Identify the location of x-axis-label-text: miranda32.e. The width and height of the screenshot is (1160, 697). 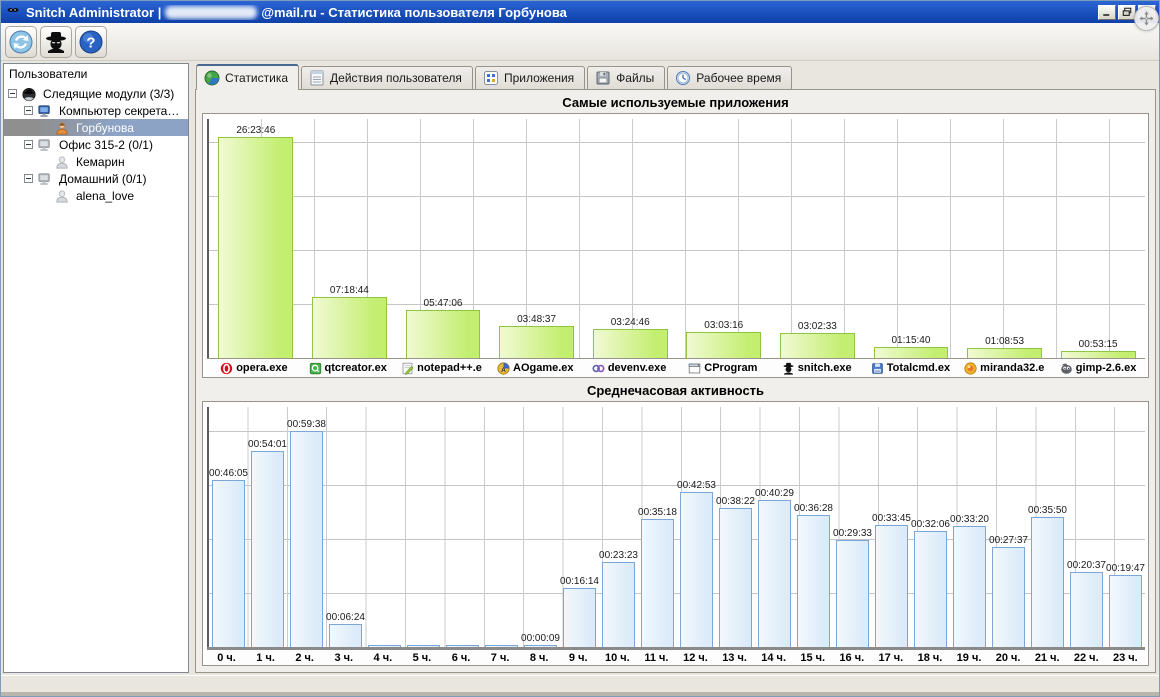
(1012, 368).